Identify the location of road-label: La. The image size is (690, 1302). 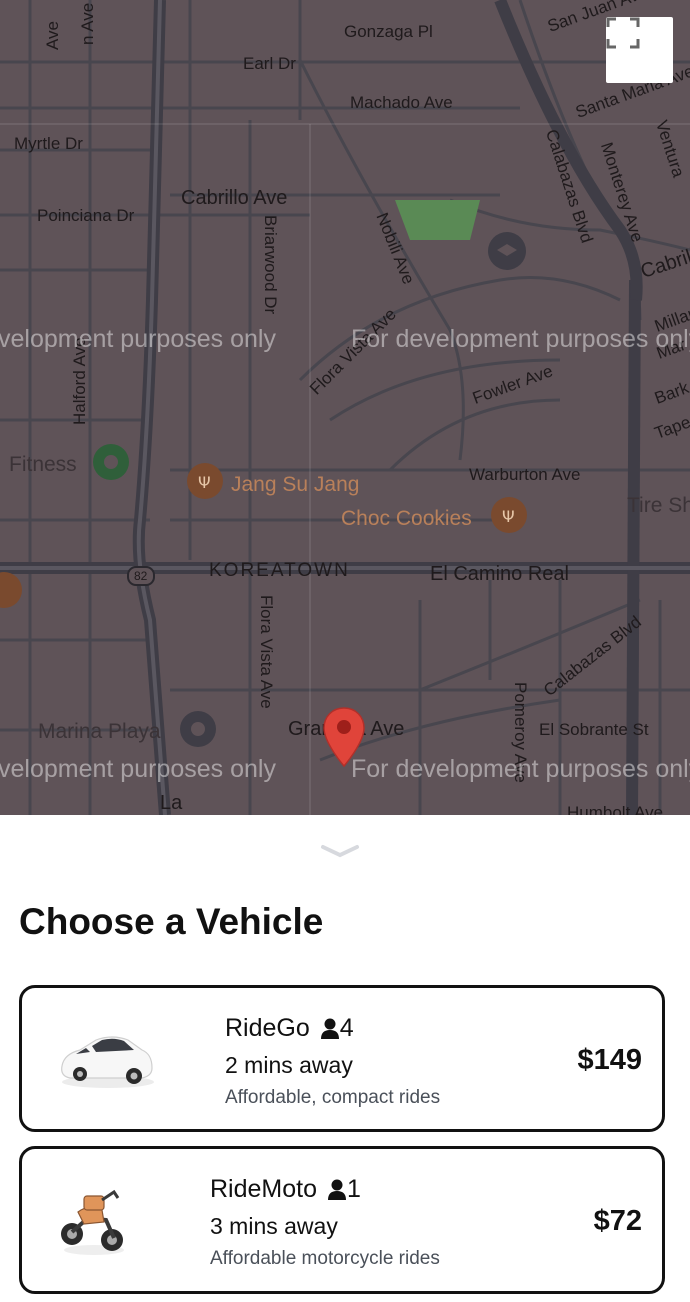
(171, 803).